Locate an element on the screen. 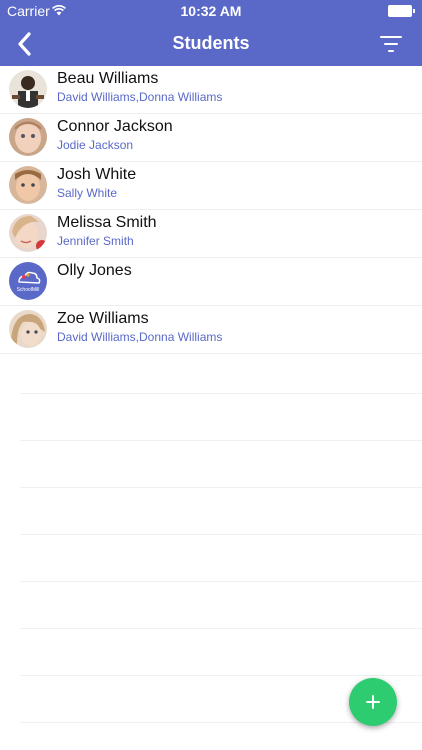  status-bar: Carrier 10:32 AM is located at coordinates (211, 11).